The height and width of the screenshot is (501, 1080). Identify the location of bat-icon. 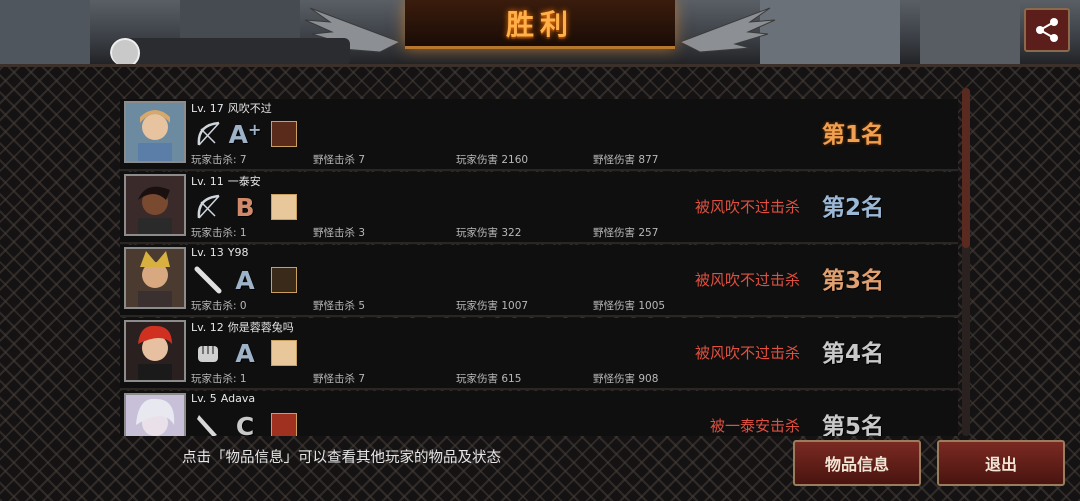
(208, 280).